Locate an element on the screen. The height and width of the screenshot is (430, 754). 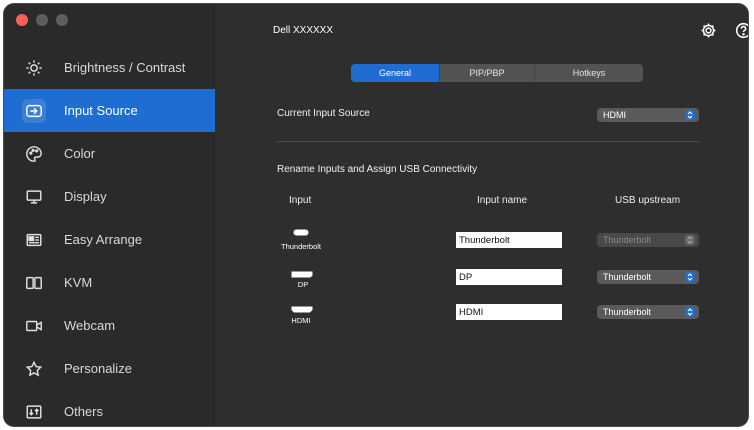
column-header-usb-upstream: USB upstream is located at coordinates (648, 200).